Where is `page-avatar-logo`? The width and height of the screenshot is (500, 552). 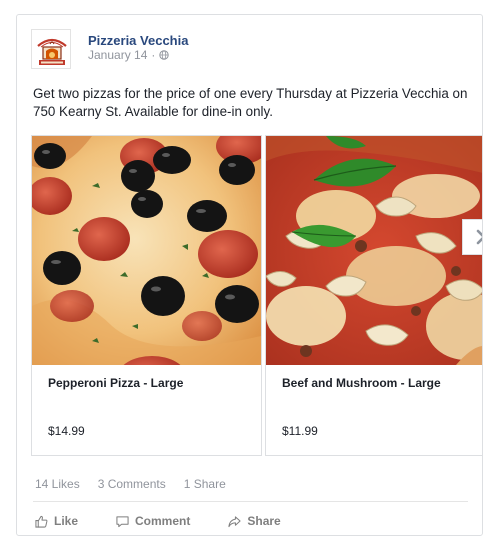
page-avatar-logo is located at coordinates (51, 49).